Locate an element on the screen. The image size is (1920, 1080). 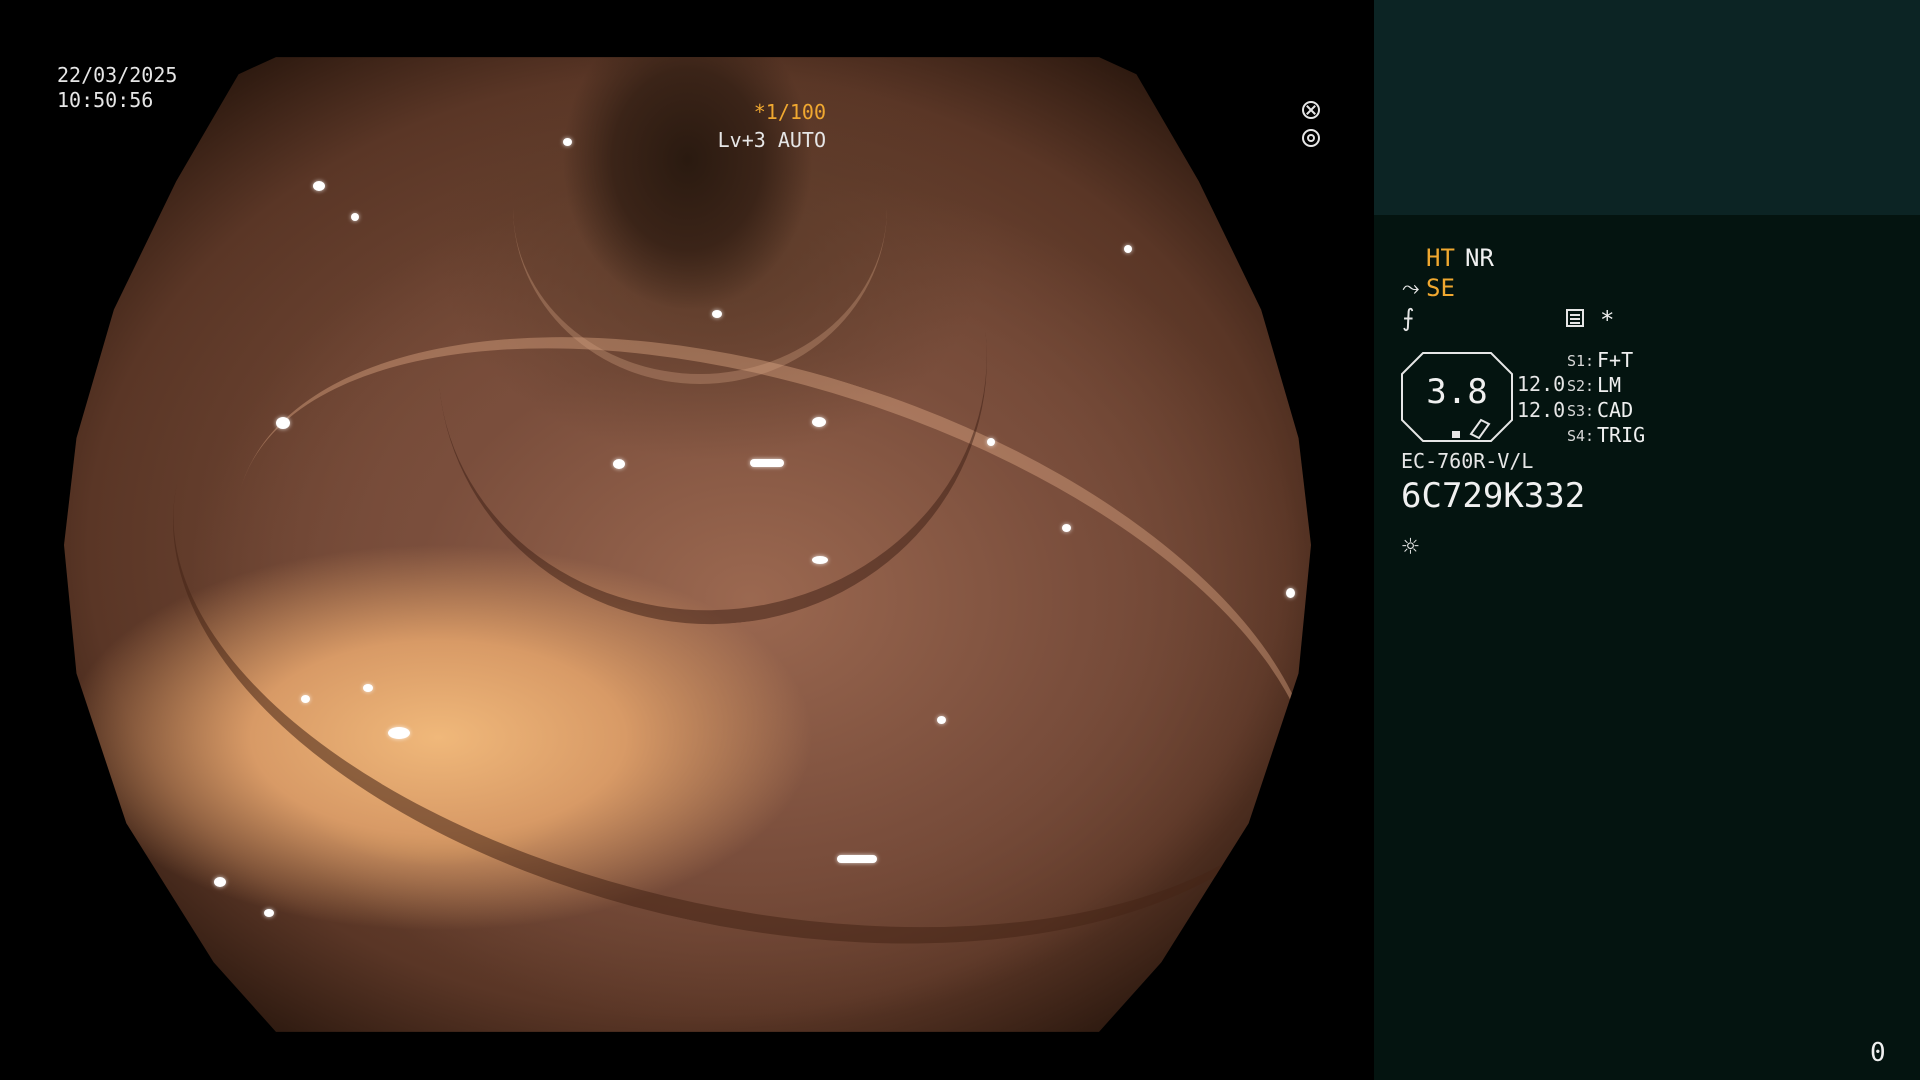
ht-indicator: HT is located at coordinates (1440, 258).